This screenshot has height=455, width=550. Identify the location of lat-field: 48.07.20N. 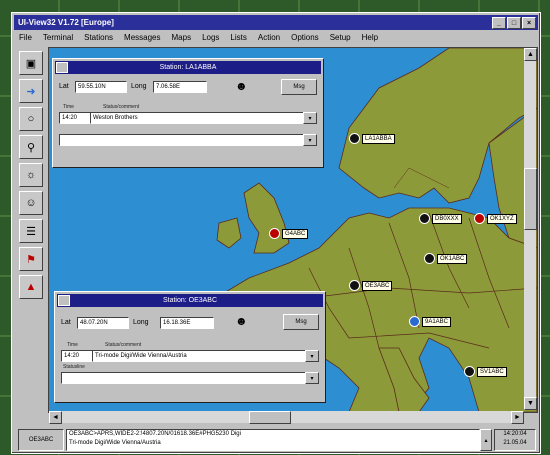
(103, 323).